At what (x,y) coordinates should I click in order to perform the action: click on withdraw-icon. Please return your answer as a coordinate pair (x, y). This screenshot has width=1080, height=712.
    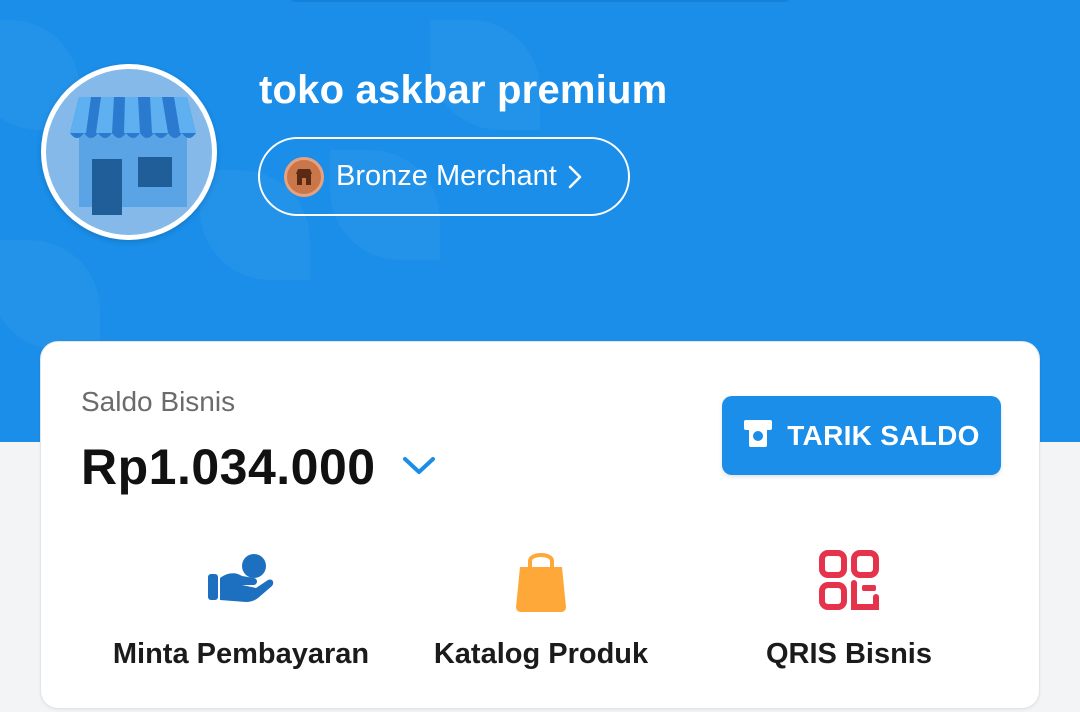
    Looking at the image, I should click on (758, 435).